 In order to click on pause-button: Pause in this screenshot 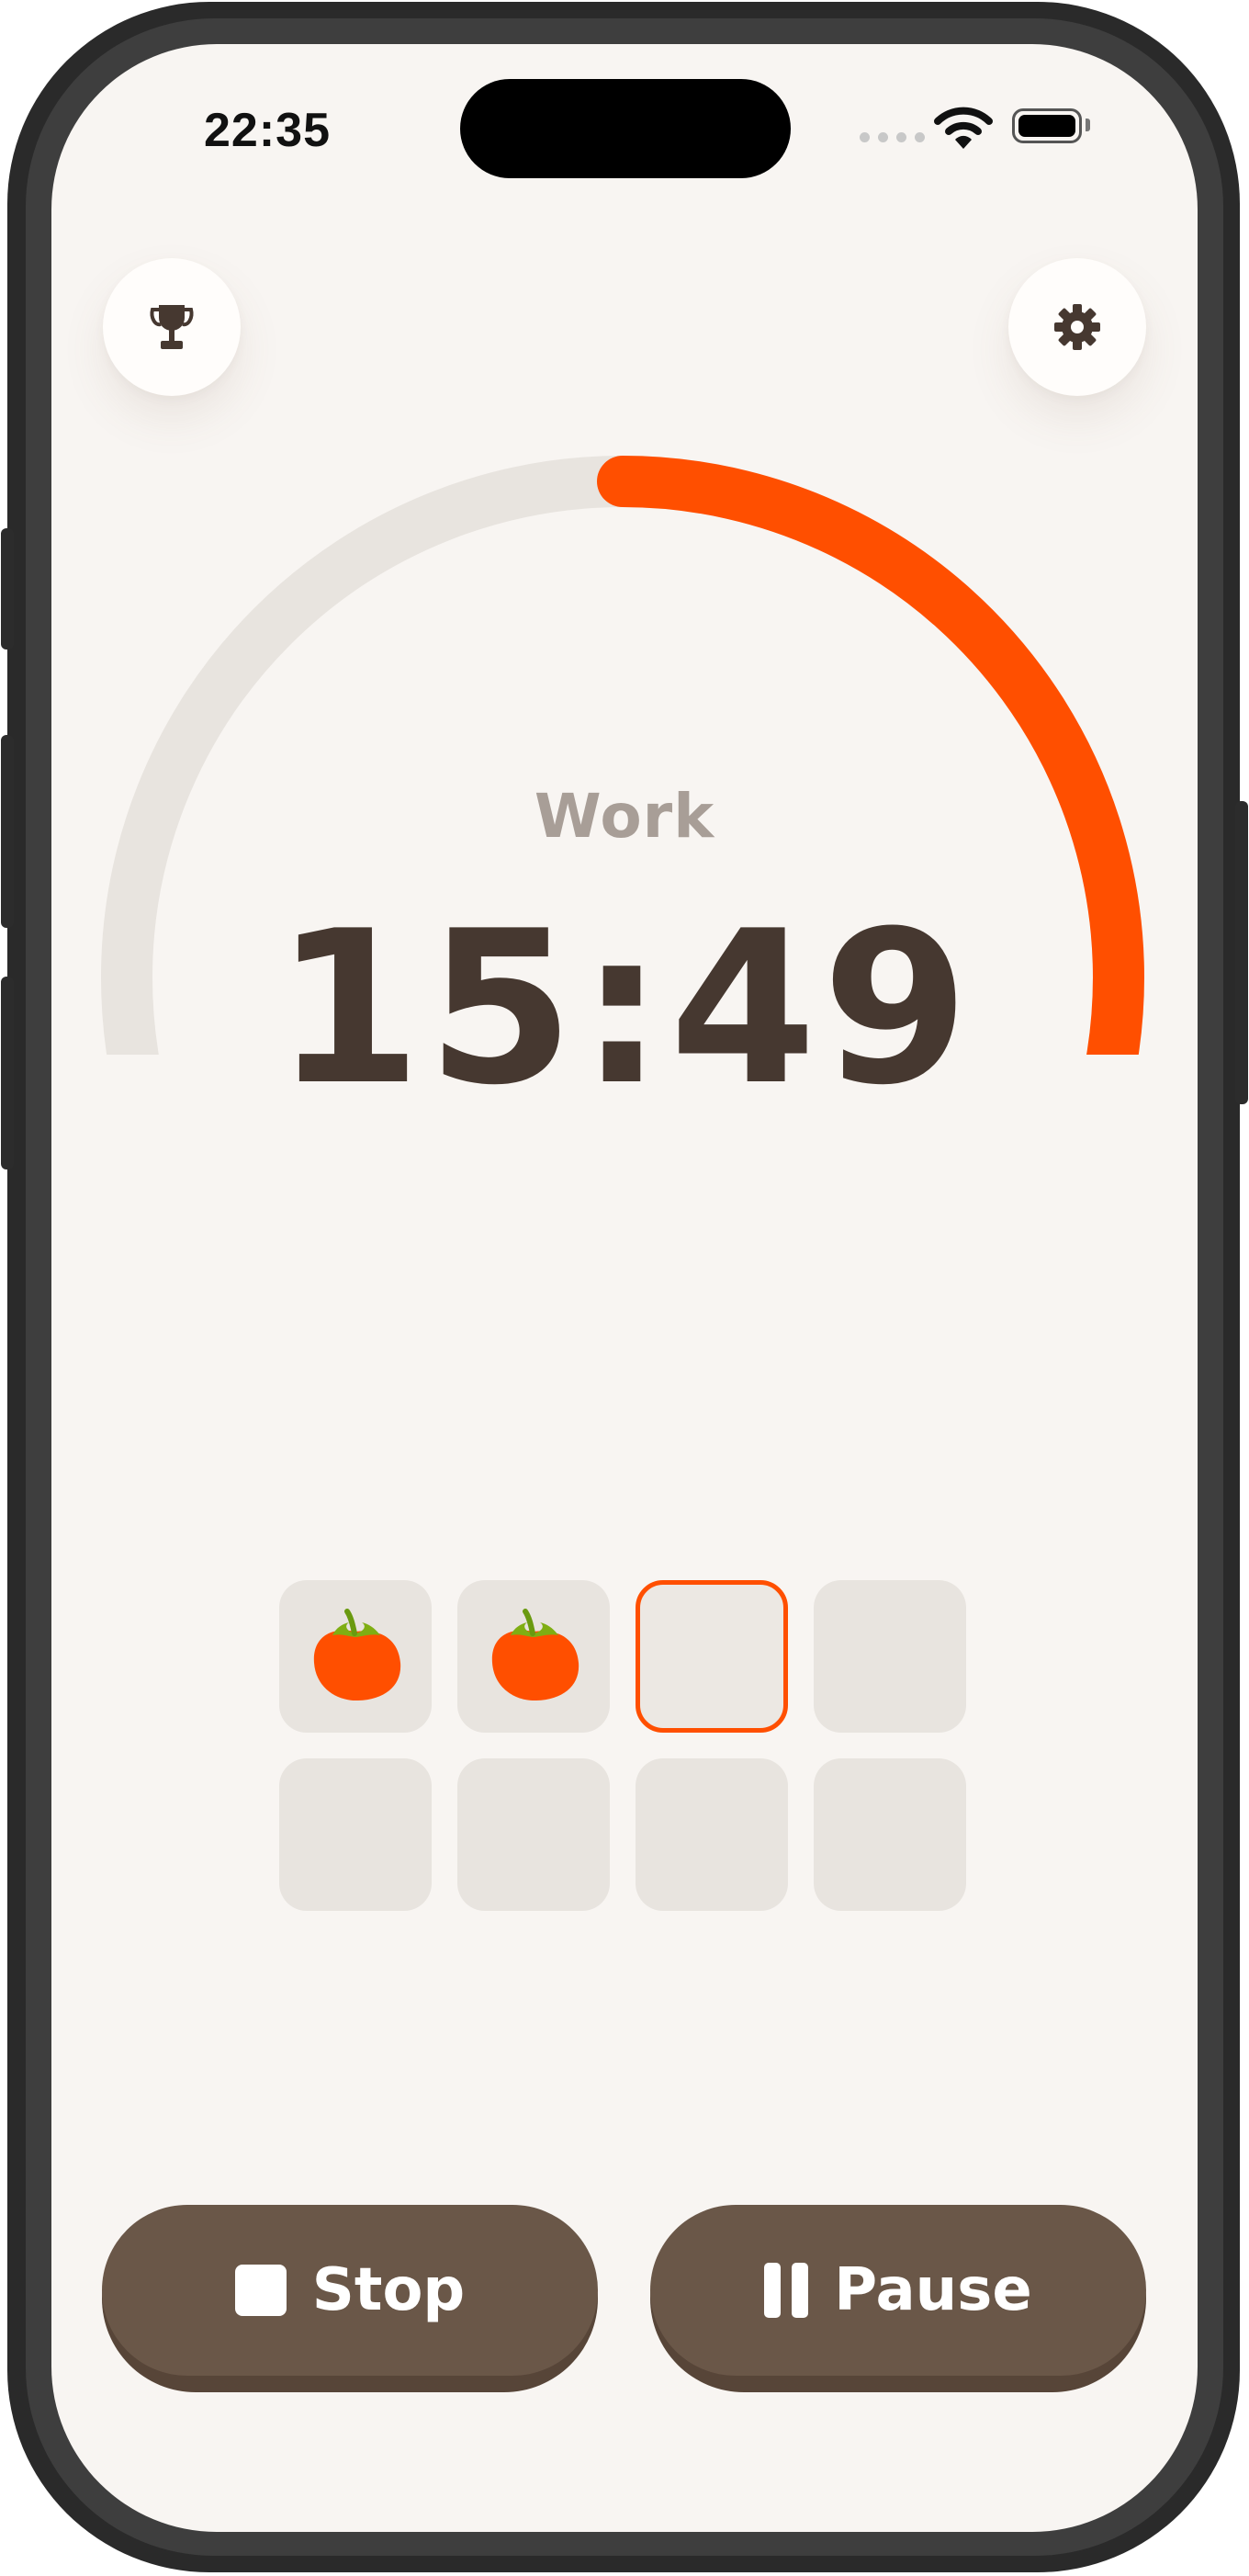, I will do `click(898, 2298)`.